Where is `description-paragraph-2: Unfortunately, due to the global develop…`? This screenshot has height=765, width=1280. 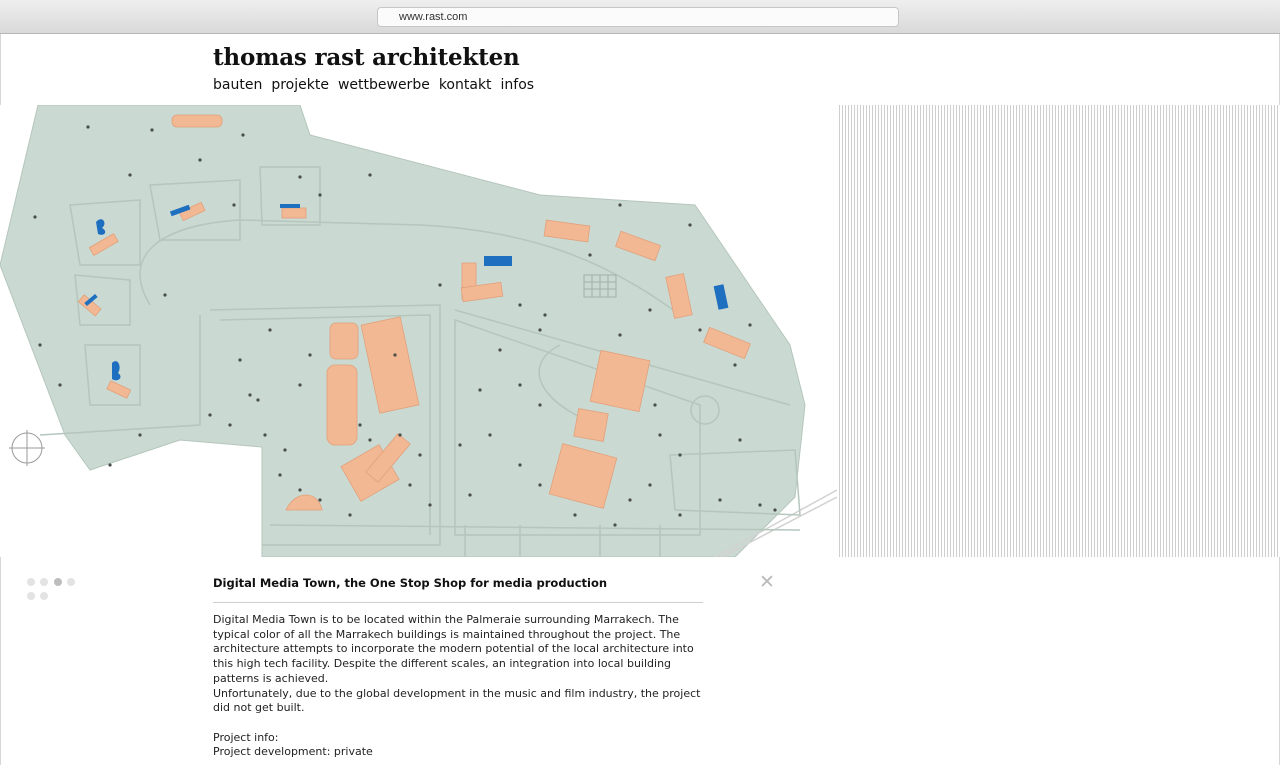 description-paragraph-2: Unfortunately, due to the global develop… is located at coordinates (457, 700).